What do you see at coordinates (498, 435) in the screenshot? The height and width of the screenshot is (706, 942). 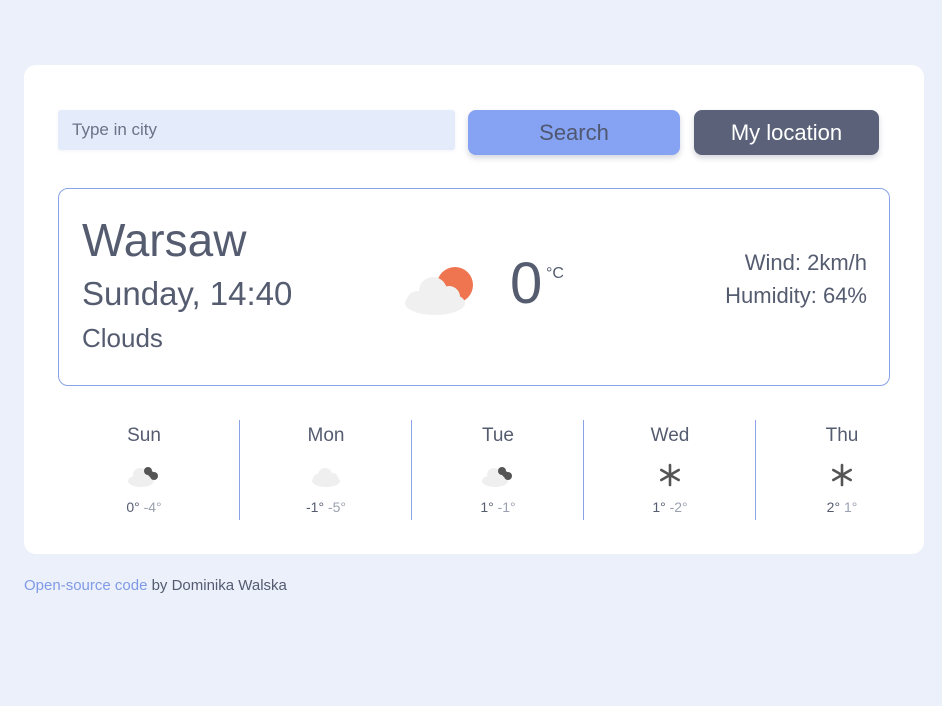 I see `forecast-day-name: Tue` at bounding box center [498, 435].